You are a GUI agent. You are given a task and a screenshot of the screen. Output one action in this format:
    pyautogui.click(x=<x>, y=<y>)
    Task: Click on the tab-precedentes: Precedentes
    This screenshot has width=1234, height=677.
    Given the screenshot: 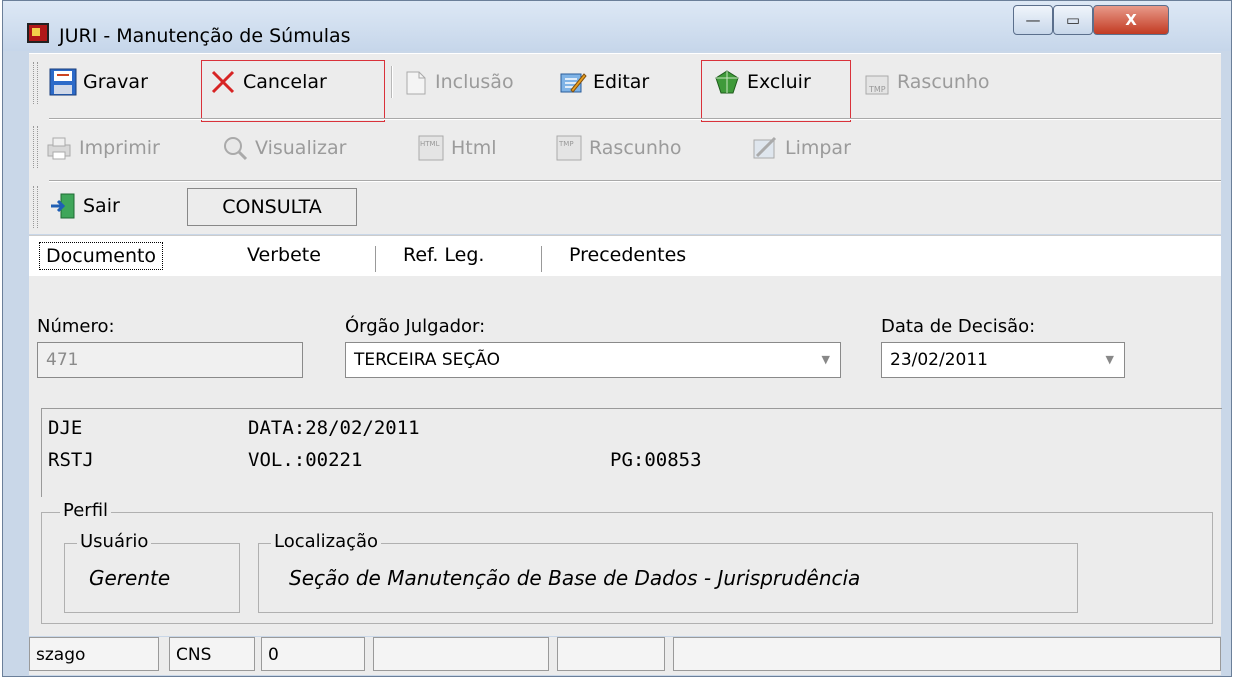 What is the action you would take?
    pyautogui.click(x=627, y=255)
    